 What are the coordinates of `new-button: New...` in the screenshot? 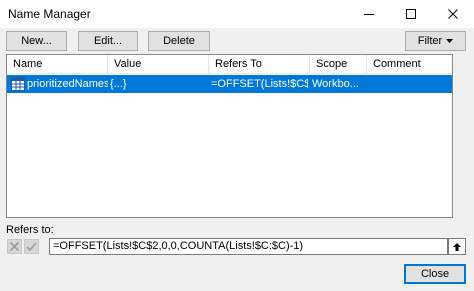 It's located at (36, 41).